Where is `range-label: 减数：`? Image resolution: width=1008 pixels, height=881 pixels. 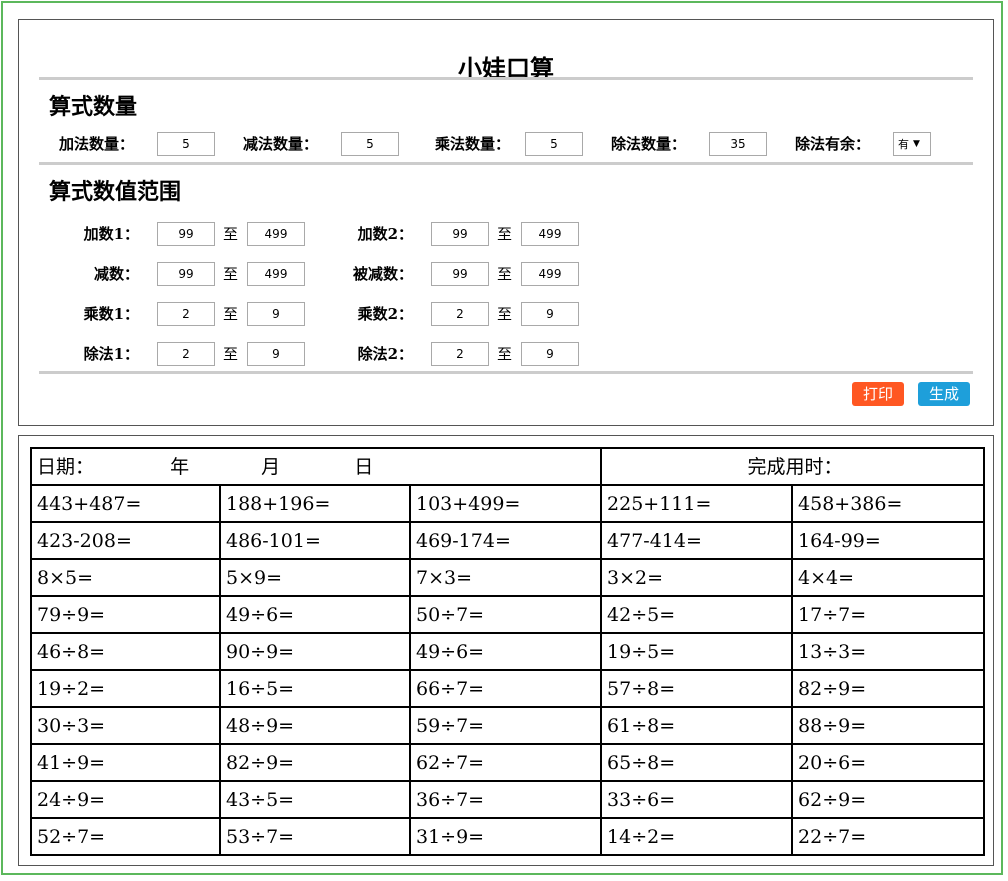 range-label: 减数： is located at coordinates (116, 274).